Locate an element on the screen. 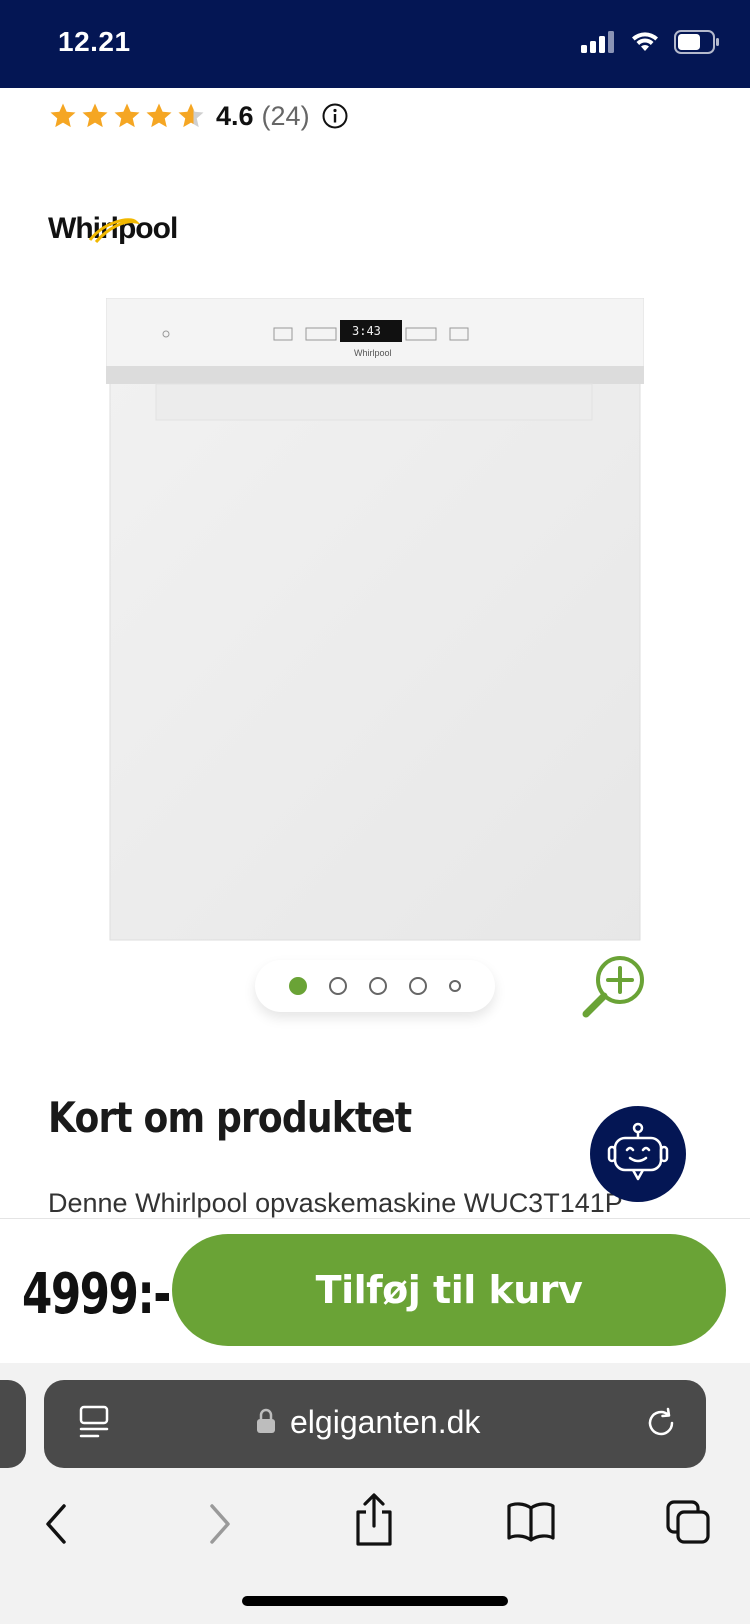  add-to-cart-button: Tilføj til kurv is located at coordinates (449, 1290).